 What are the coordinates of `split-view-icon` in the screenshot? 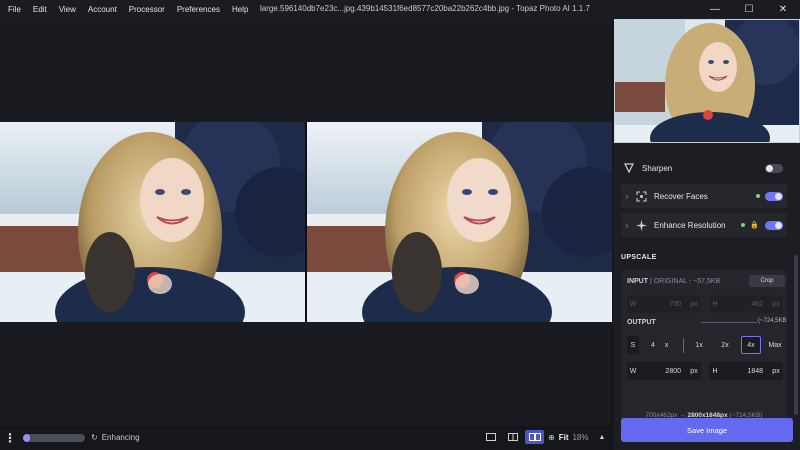 It's located at (512, 437).